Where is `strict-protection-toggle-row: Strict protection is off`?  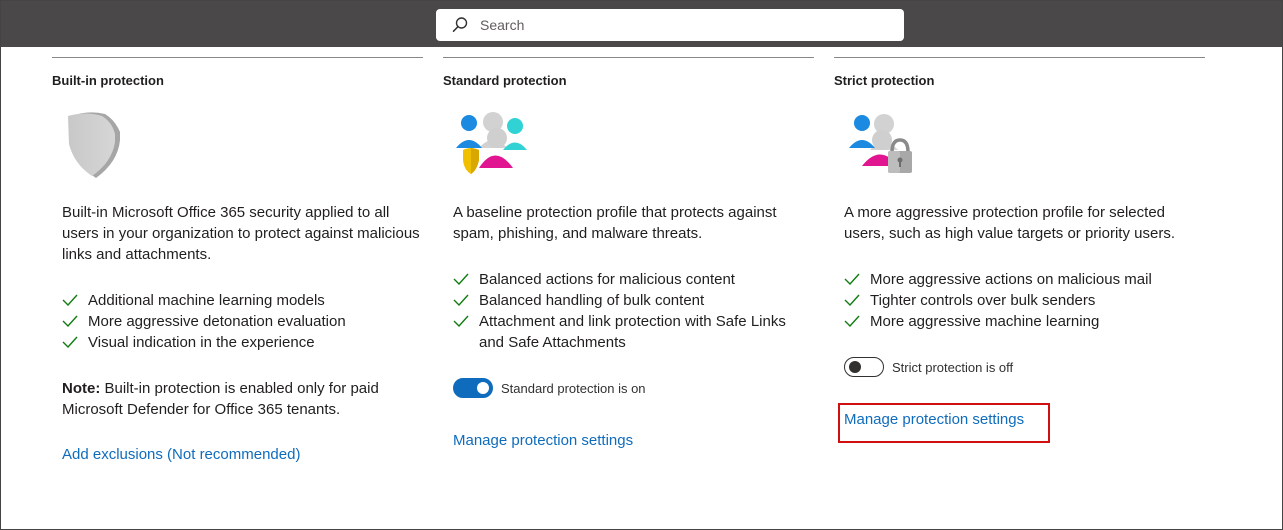
strict-protection-toggle-row: Strict protection is off is located at coordinates (928, 367).